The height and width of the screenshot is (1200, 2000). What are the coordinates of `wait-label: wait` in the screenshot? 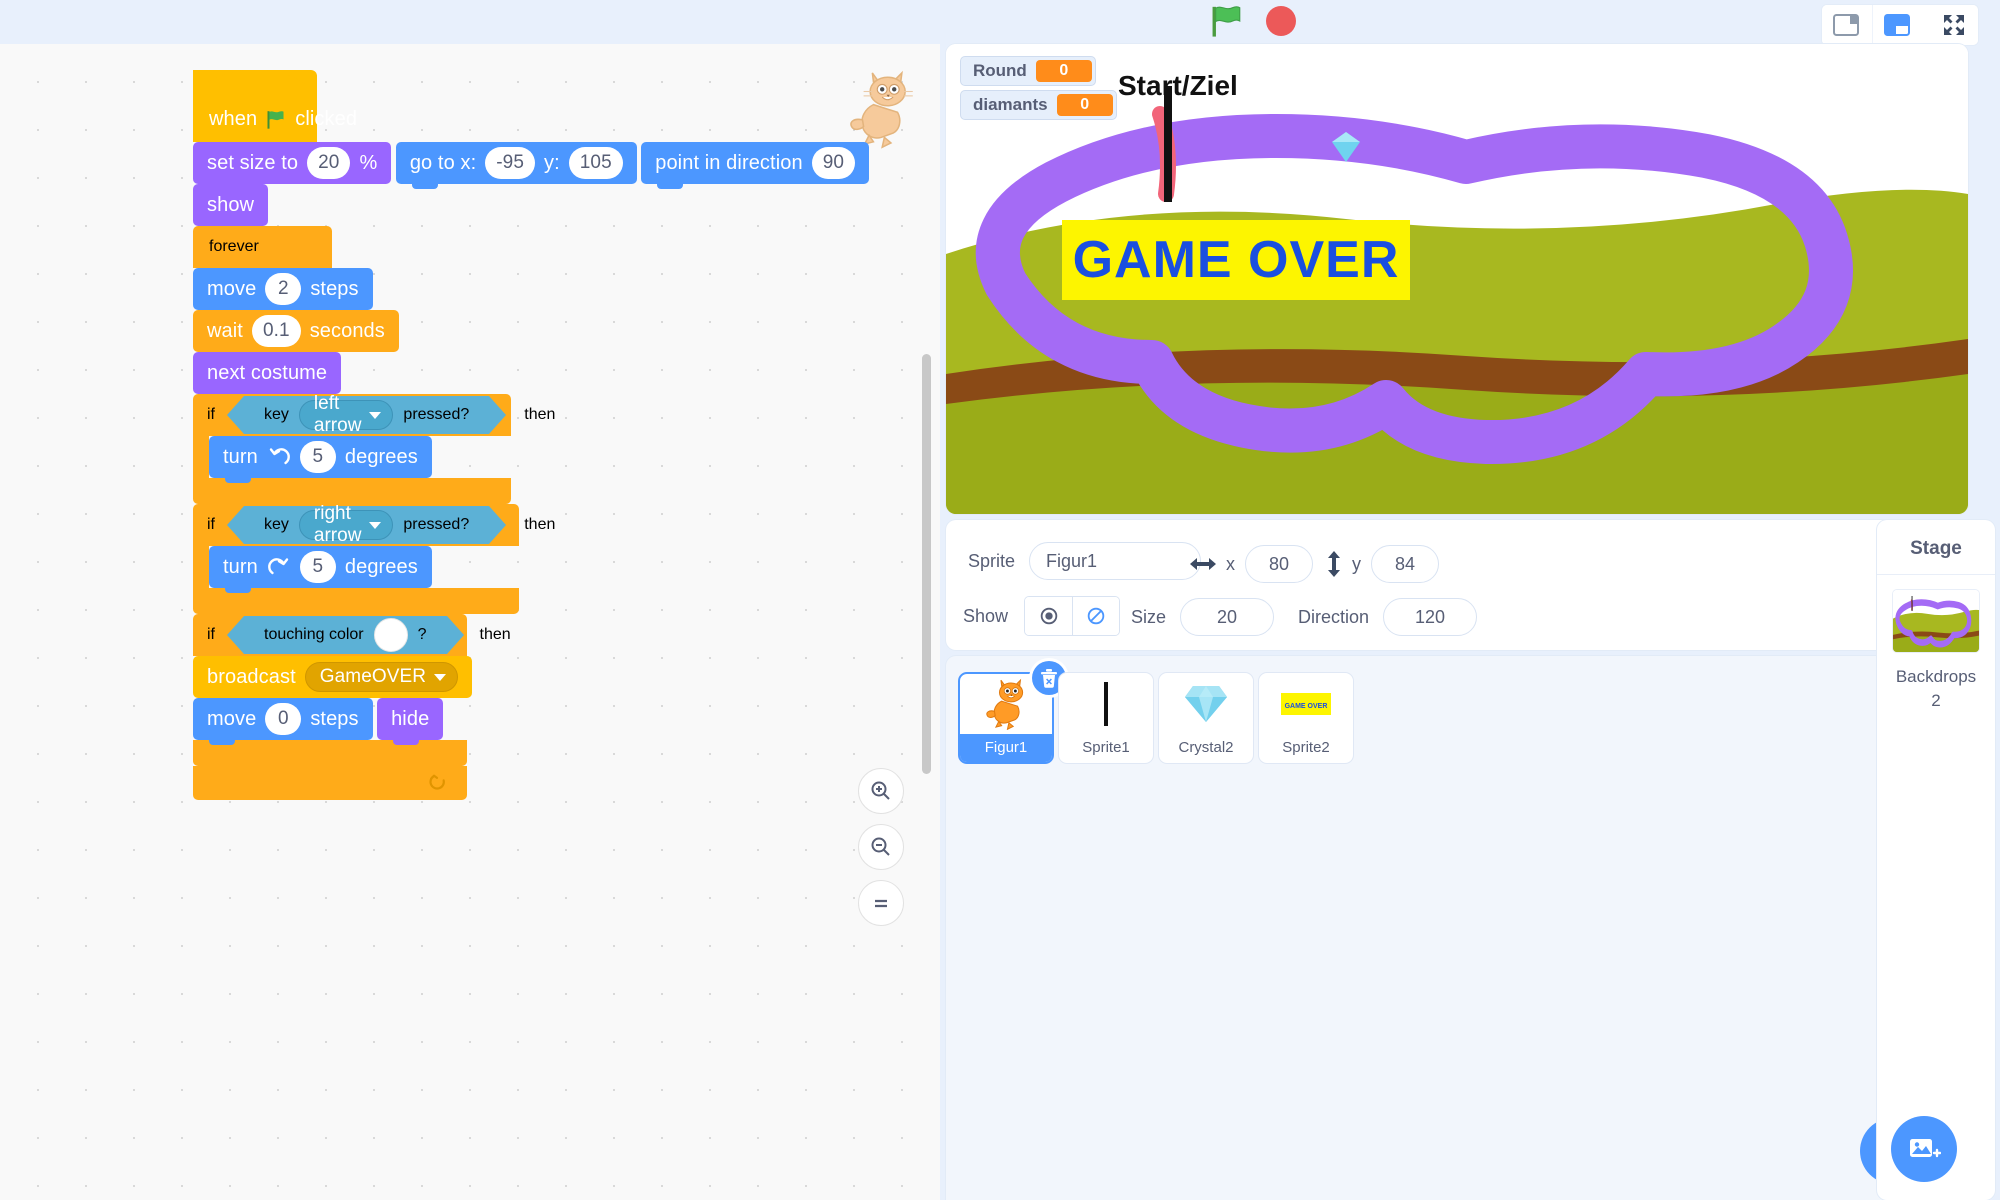 It's located at (225, 330).